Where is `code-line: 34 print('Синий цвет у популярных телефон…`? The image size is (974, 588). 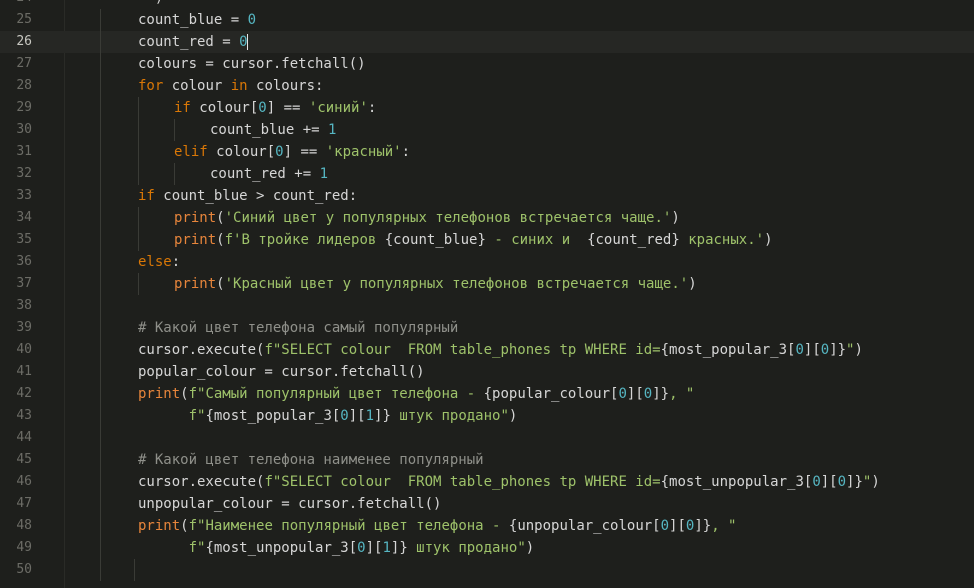 code-line: 34 print('Синий цвет у популярных телефон… is located at coordinates (487, 218).